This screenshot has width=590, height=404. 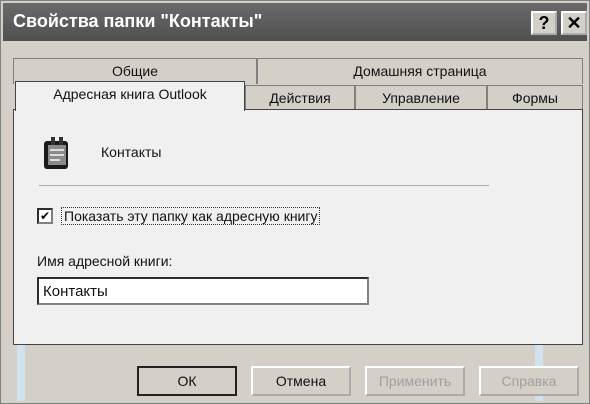 I want to click on help-icon: ?, so click(x=544, y=23).